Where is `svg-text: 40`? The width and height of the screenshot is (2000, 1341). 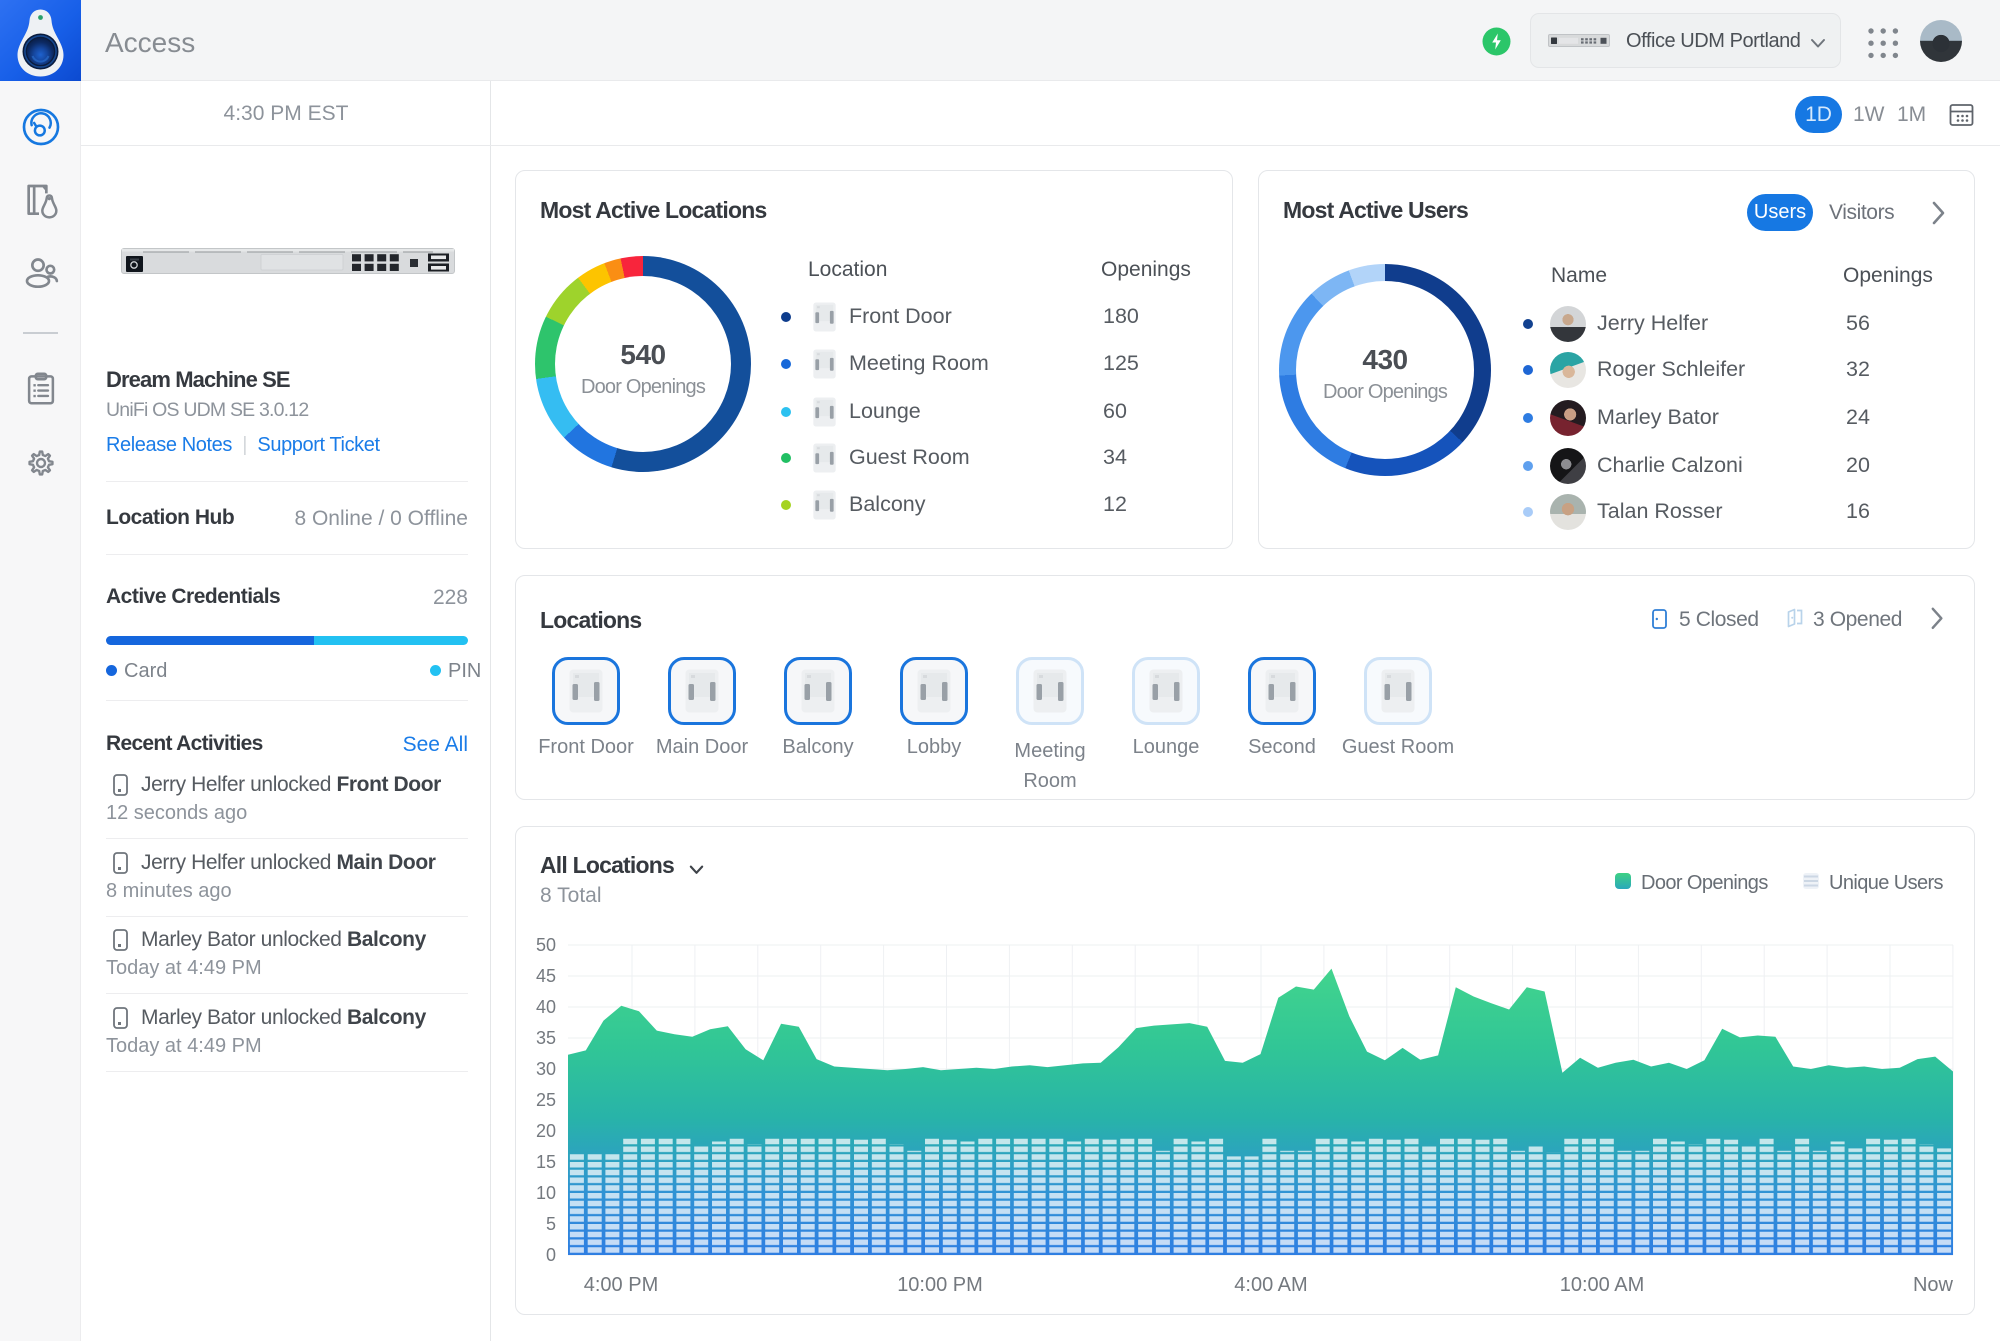
svg-text: 40 is located at coordinates (546, 1007).